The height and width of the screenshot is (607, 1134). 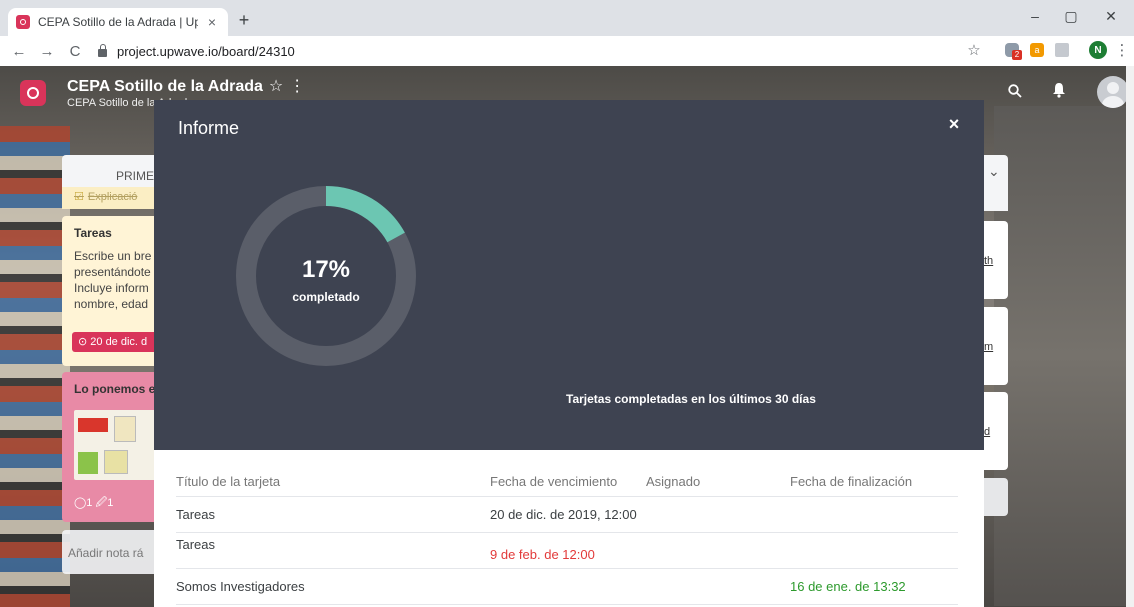 What do you see at coordinates (102, 50) in the screenshot?
I see `lock-icon` at bounding box center [102, 50].